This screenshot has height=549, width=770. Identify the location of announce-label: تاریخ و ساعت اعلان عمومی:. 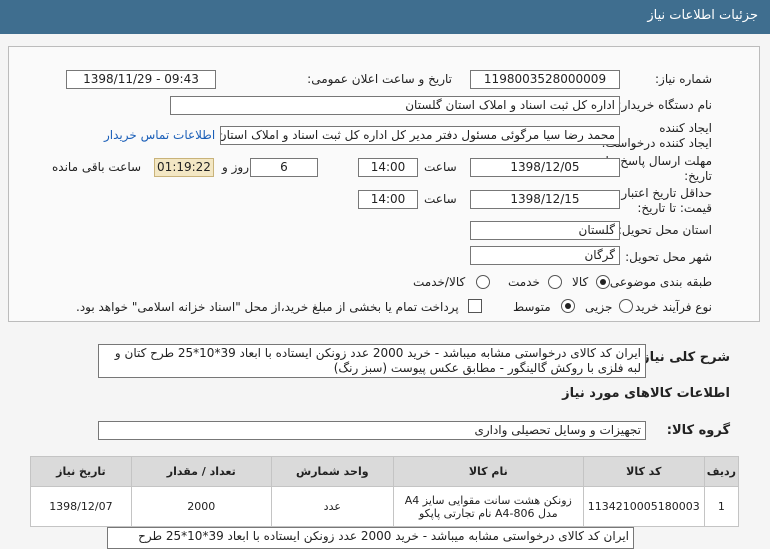
(379, 79).